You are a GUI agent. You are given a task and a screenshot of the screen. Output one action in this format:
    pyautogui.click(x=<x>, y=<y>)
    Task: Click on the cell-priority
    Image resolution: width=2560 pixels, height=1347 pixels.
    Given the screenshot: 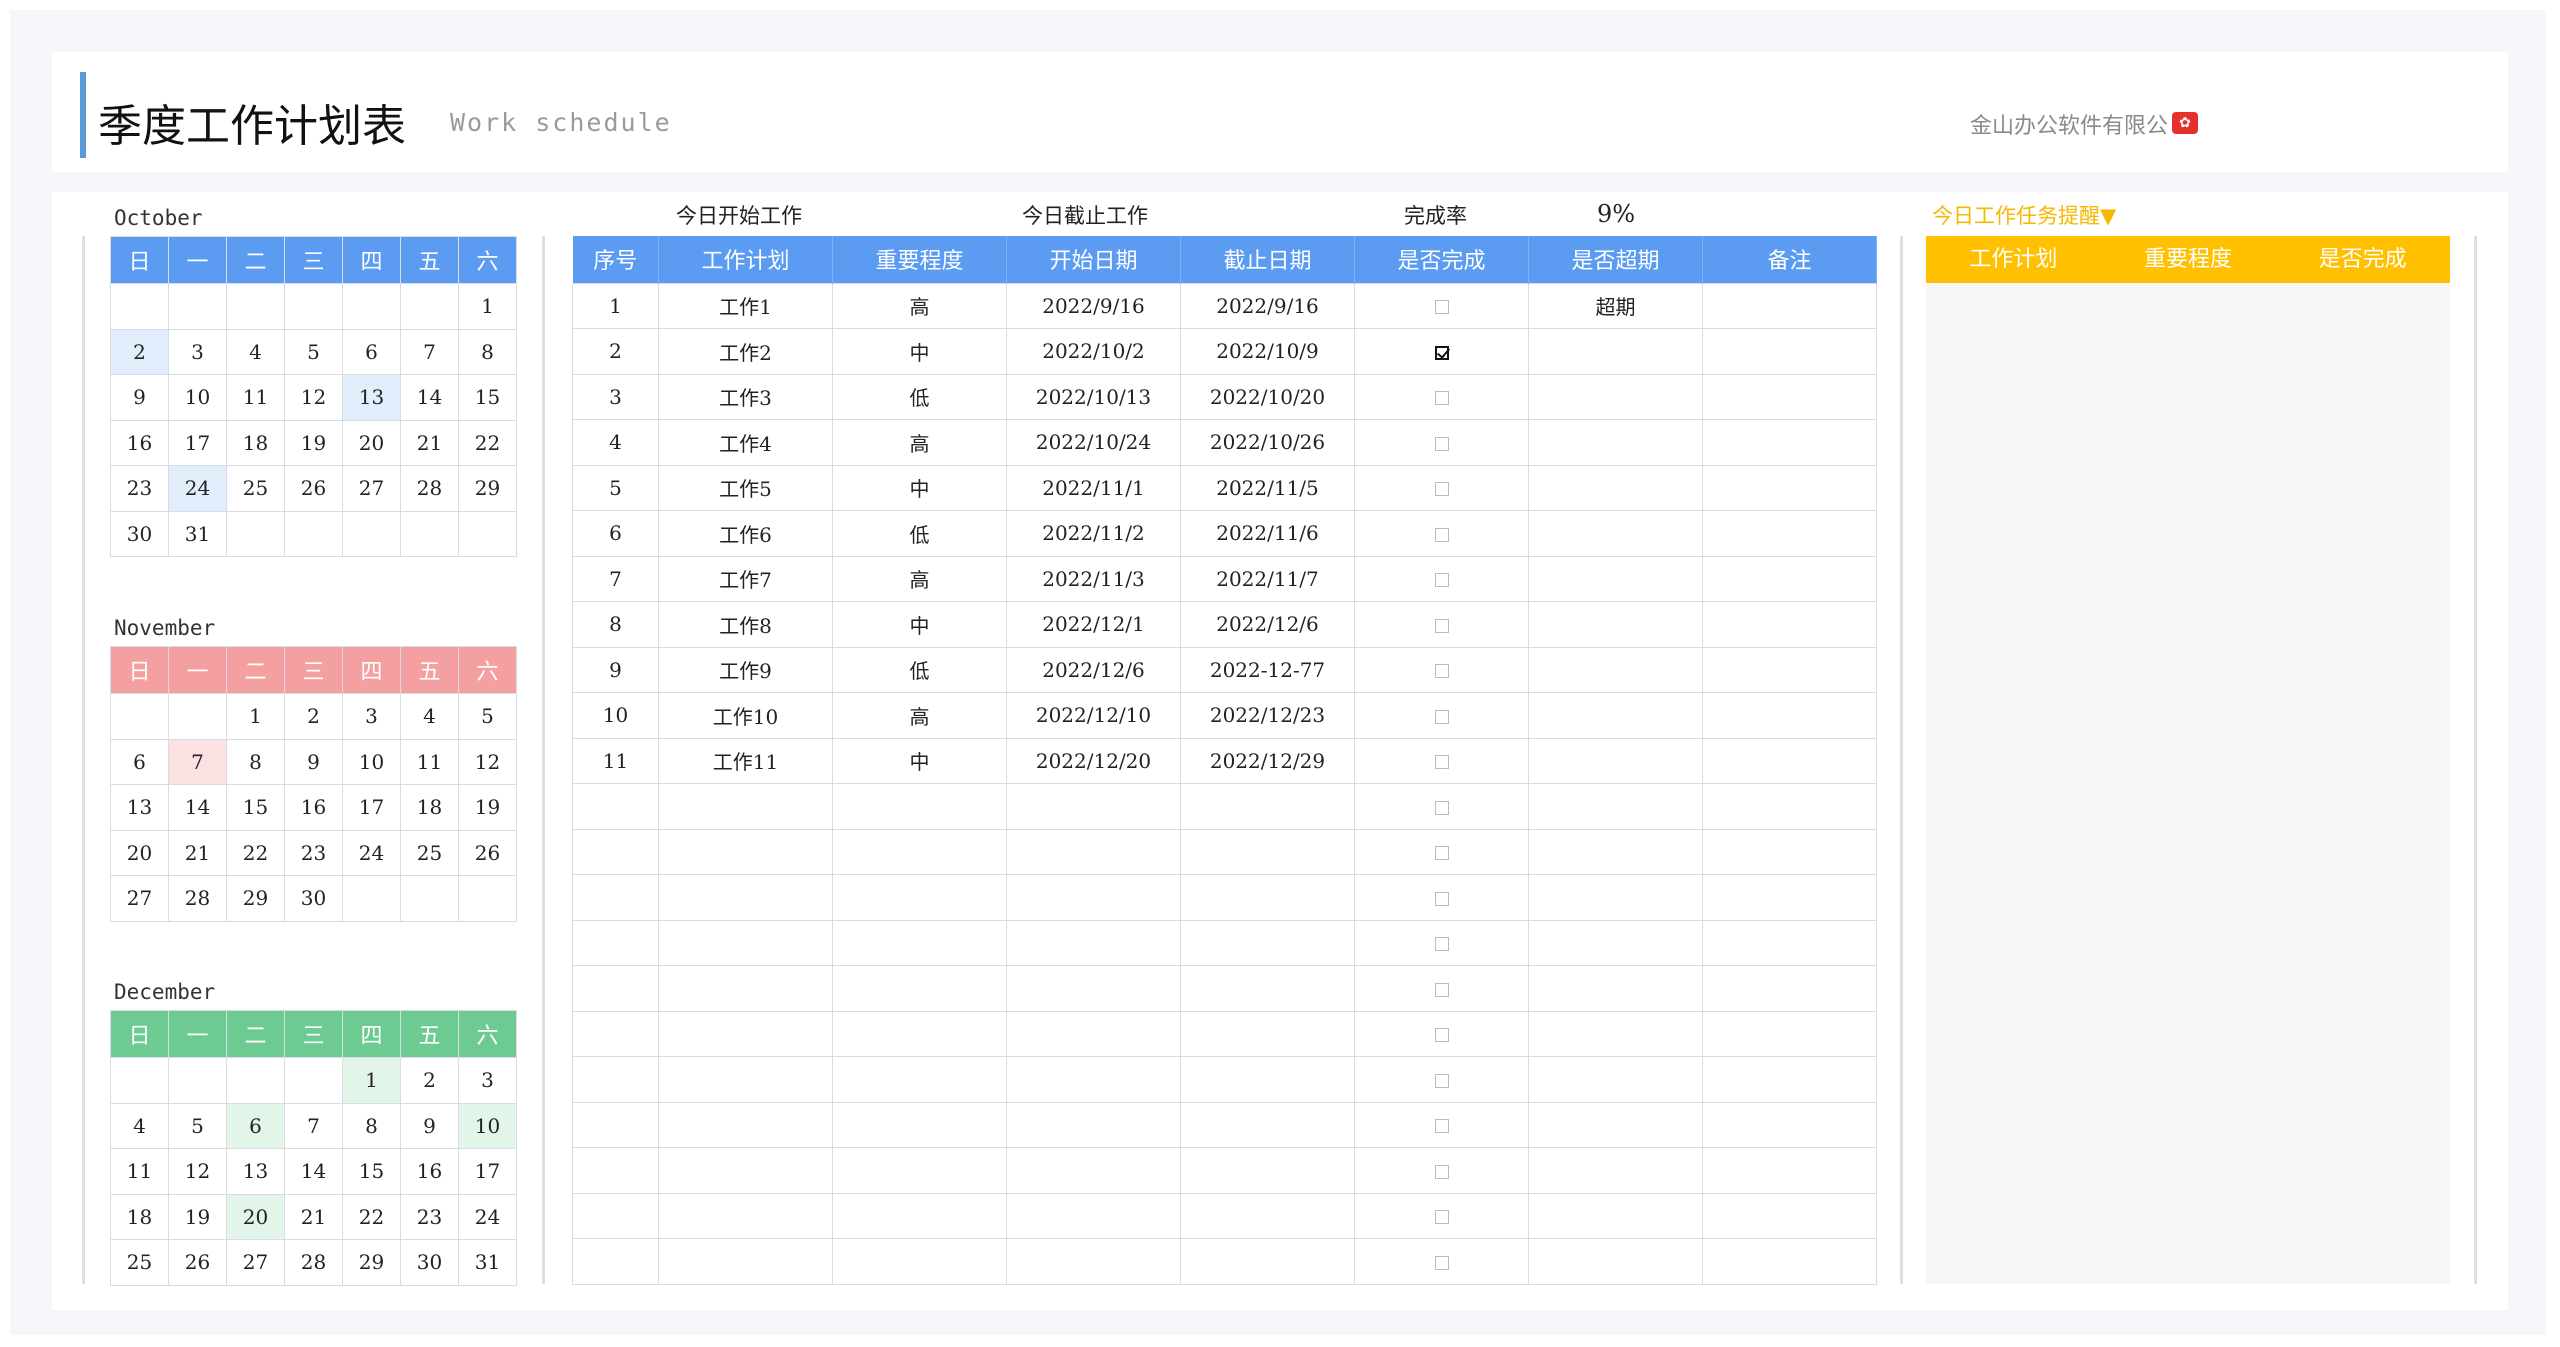 What is the action you would take?
    pyautogui.click(x=919, y=1124)
    